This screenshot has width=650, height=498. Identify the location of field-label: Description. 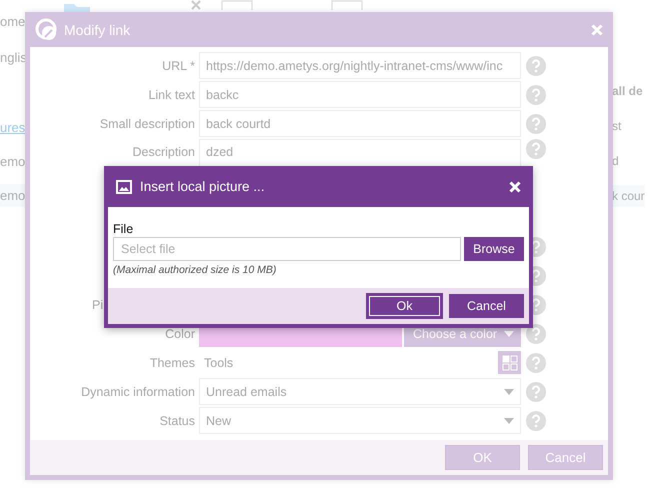
(163, 152).